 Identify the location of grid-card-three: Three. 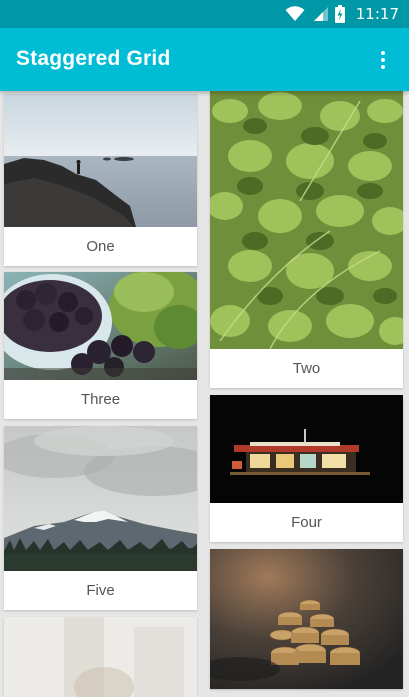
(100, 345).